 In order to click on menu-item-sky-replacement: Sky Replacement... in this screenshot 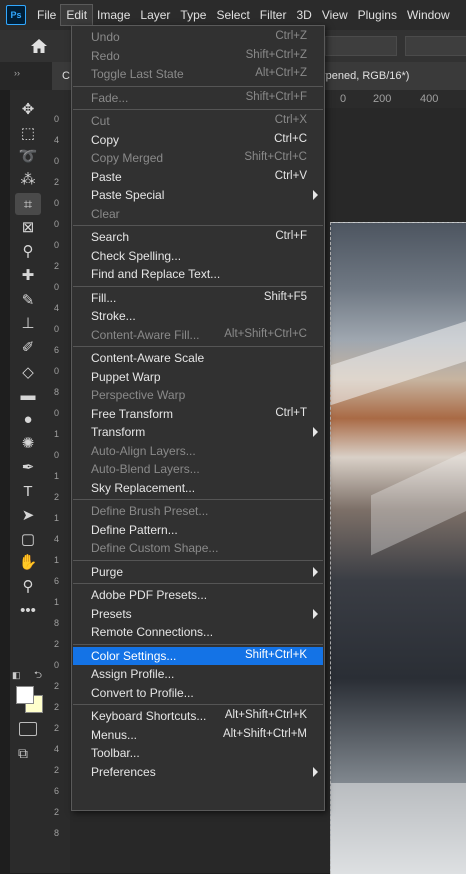, I will do `click(198, 488)`.